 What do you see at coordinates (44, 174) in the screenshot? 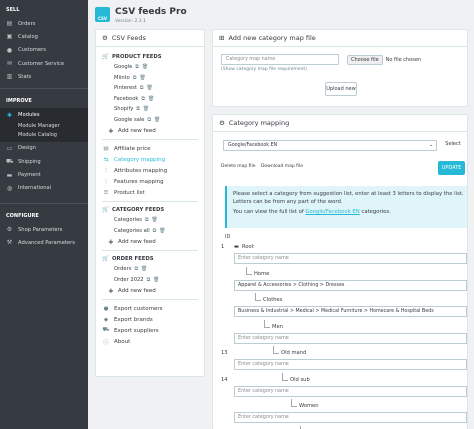
I see `sidebar-item-payment: ▬ Payment` at bounding box center [44, 174].